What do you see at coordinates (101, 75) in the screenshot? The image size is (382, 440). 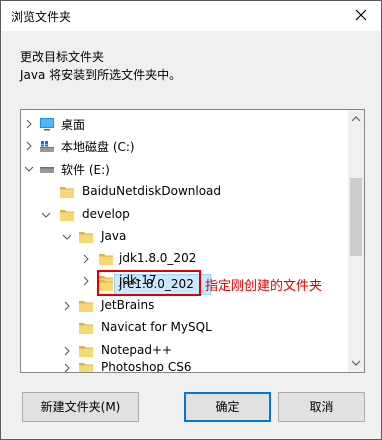 I see `instruction-text: Java 将安装到所选文件夹中。` at bounding box center [101, 75].